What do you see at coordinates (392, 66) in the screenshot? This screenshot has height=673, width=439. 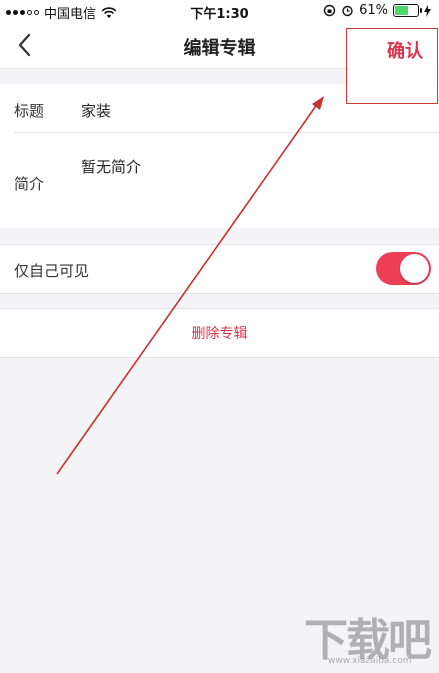 I see `confirm-button: 确认` at bounding box center [392, 66].